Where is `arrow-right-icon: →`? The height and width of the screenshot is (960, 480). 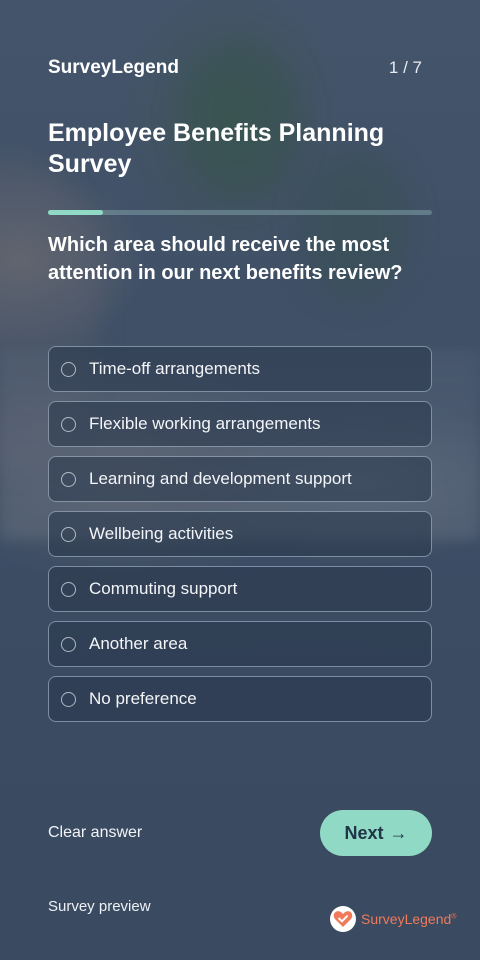 arrow-right-icon: → is located at coordinates (398, 832).